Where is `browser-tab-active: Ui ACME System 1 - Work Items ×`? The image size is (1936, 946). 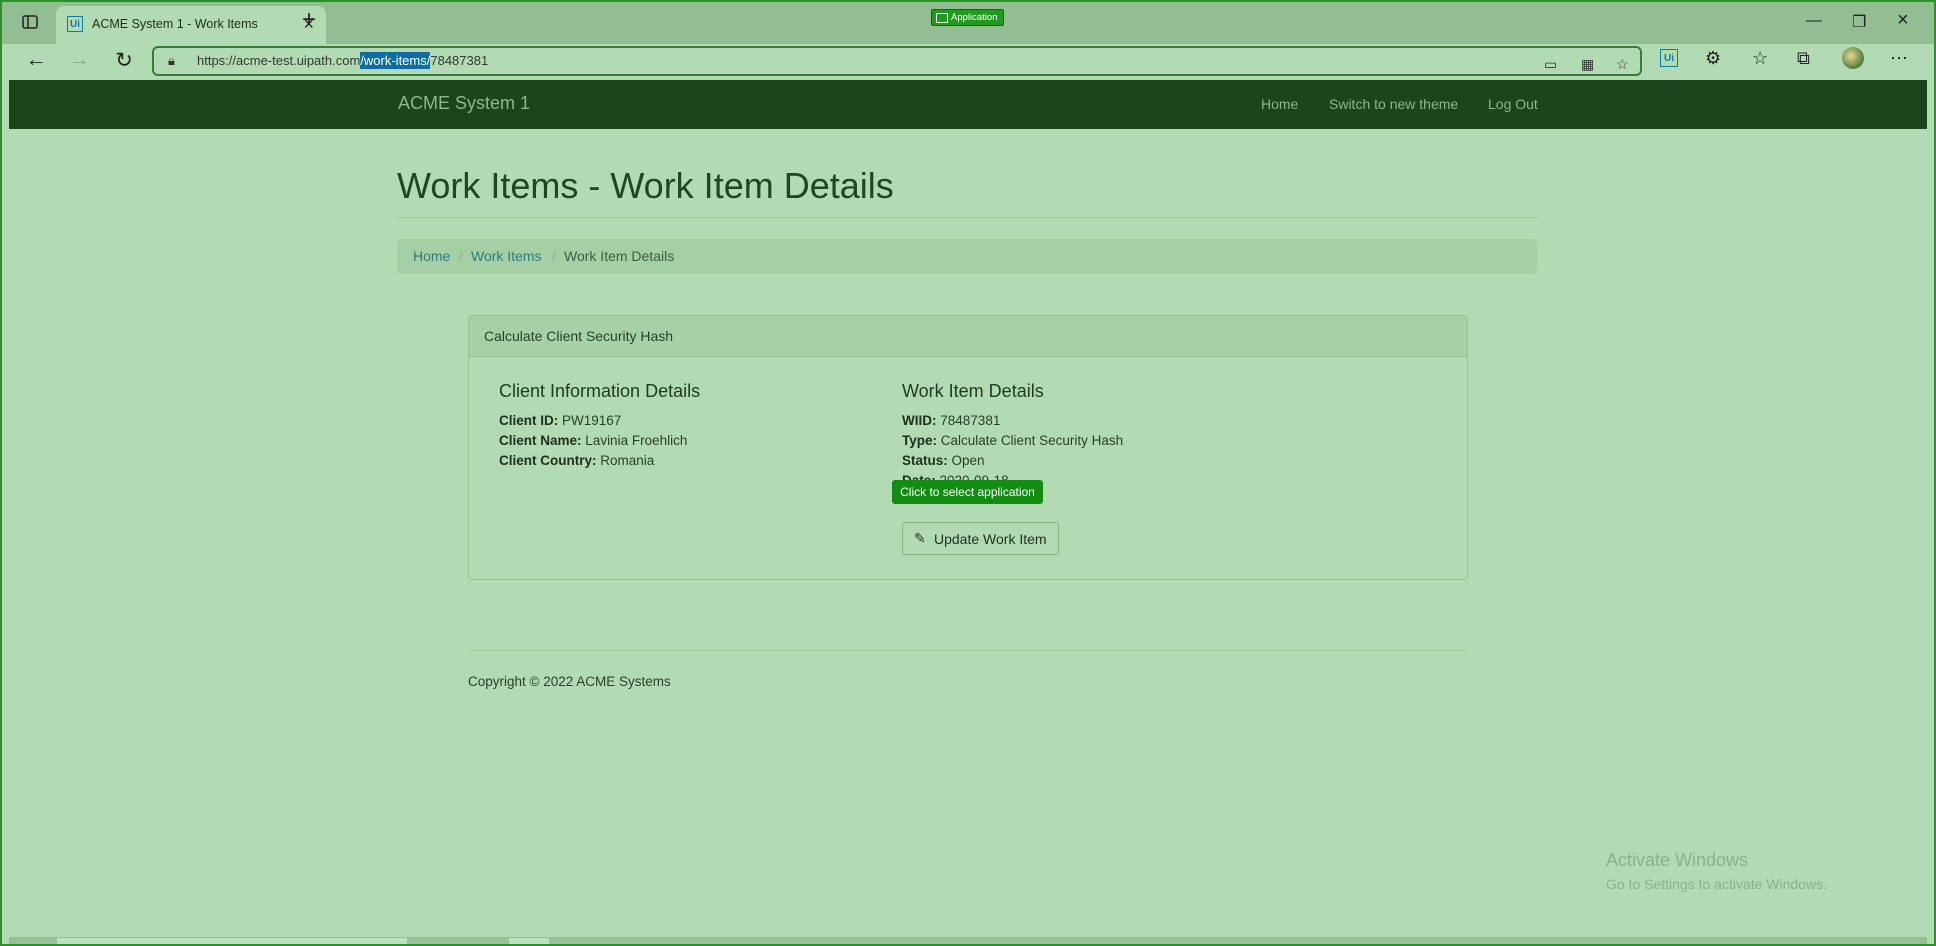 browser-tab-active: Ui ACME System 1 - Work Items × is located at coordinates (191, 25).